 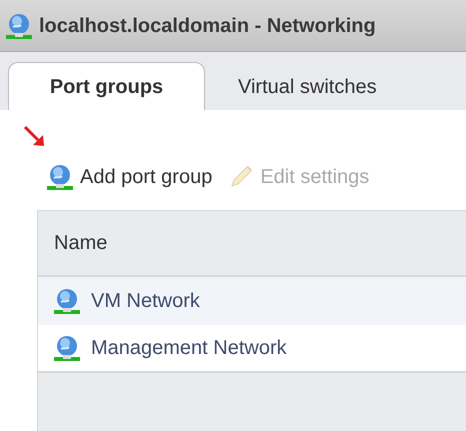 I want to click on tab: Virtual switches, so click(x=307, y=86).